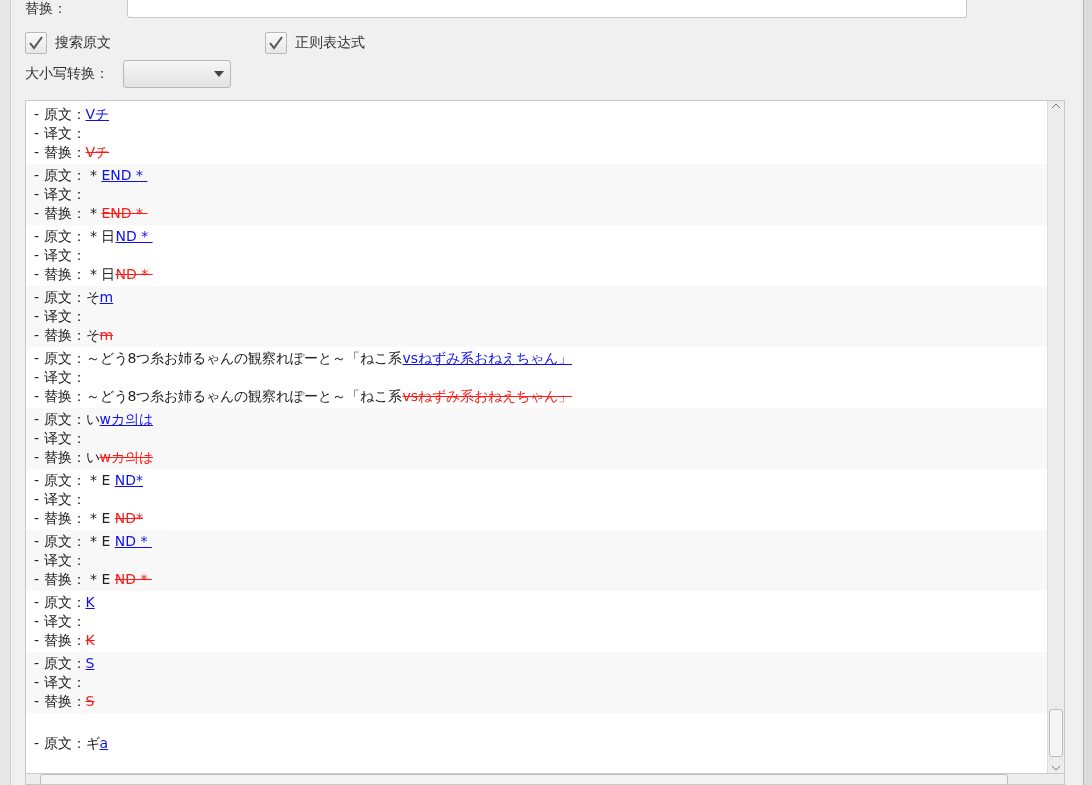 The width and height of the screenshot is (1092, 785). Describe the element at coordinates (92, 274) in the screenshot. I see `entry-line: - 替换： * 日 ND *` at that location.